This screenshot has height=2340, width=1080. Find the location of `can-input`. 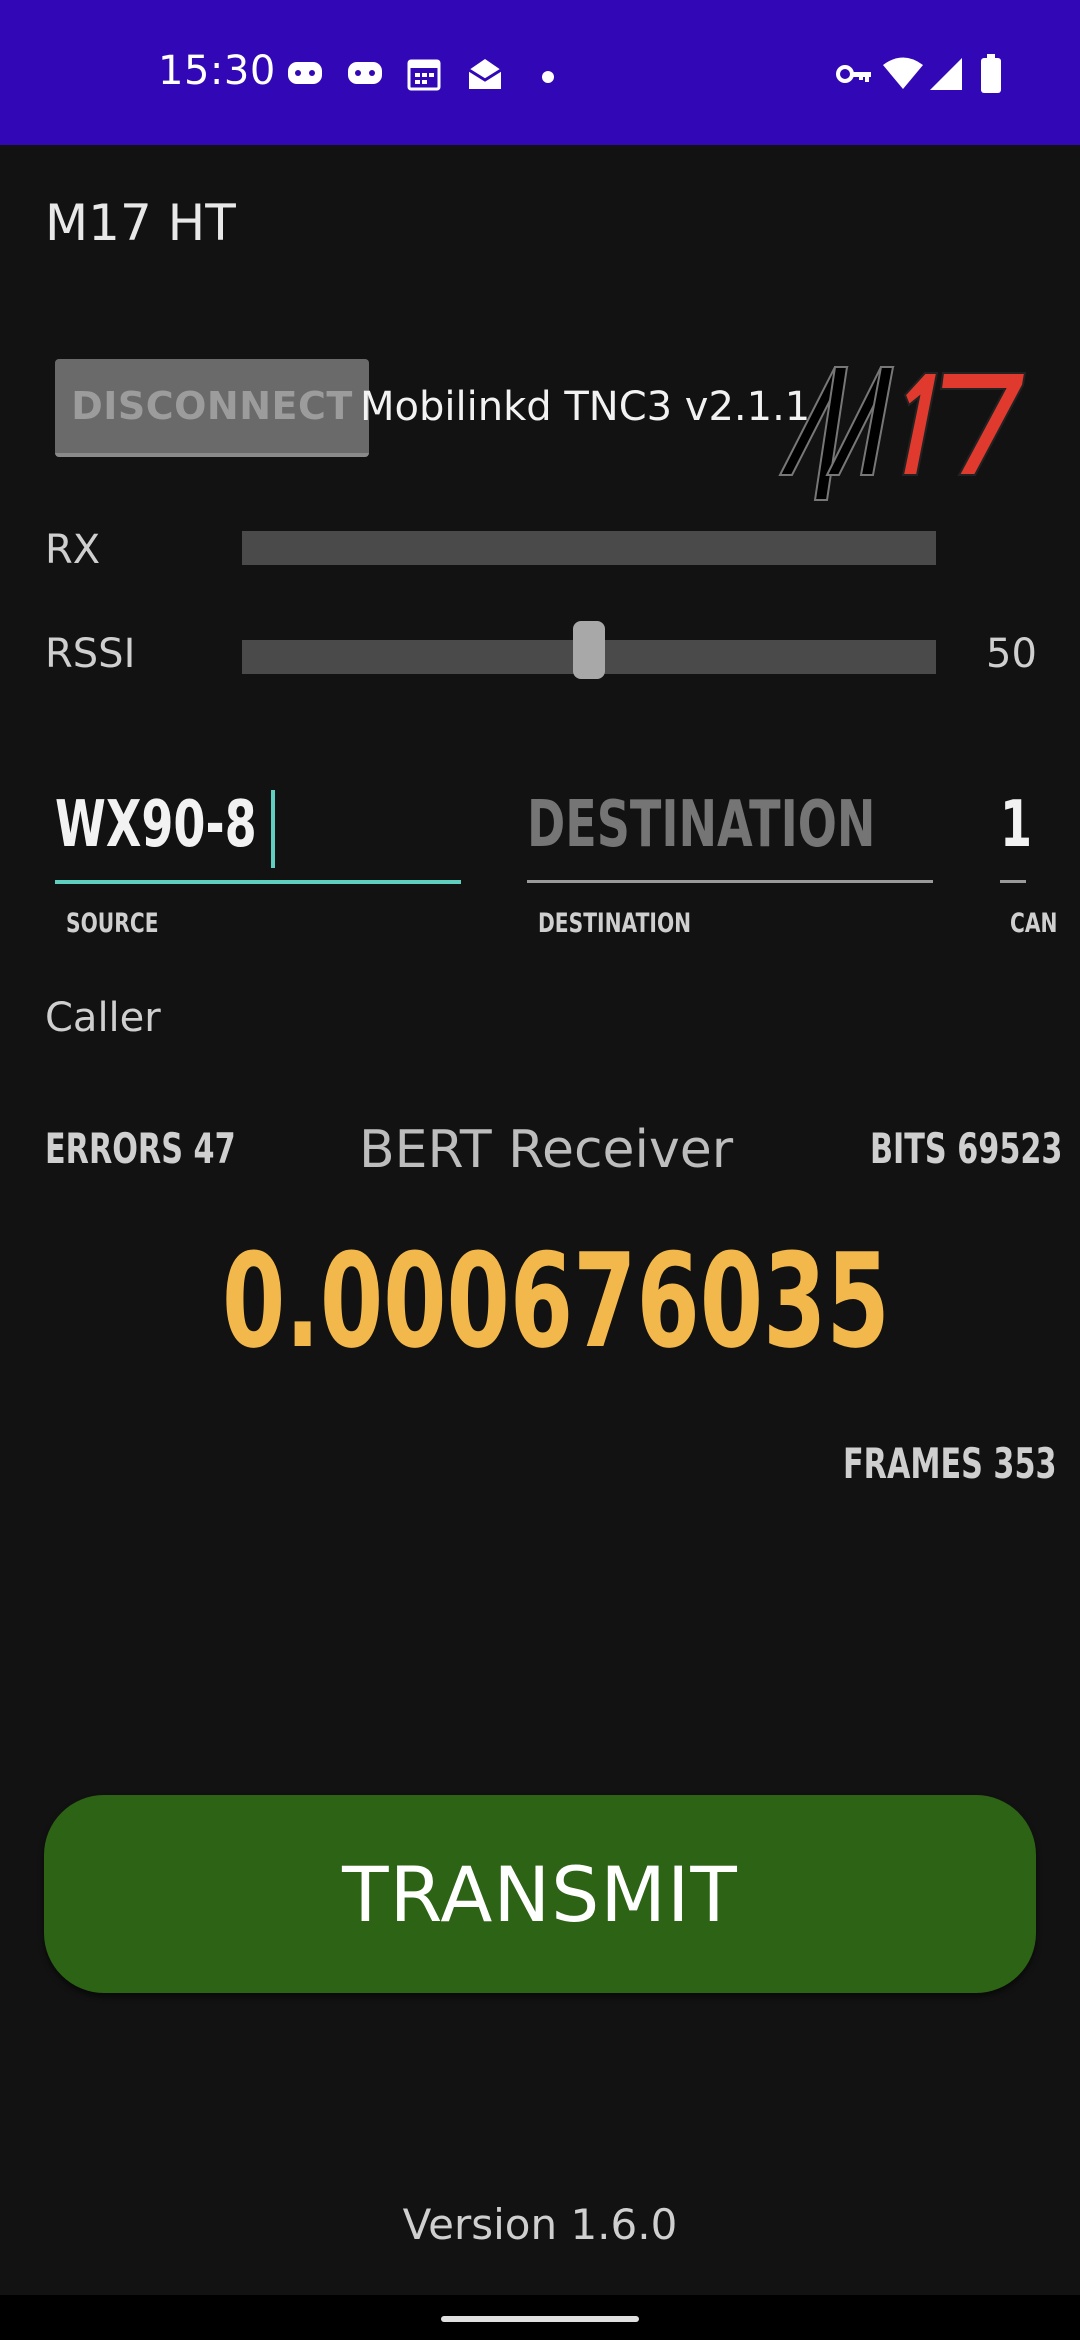

can-input is located at coordinates (1036, 825).